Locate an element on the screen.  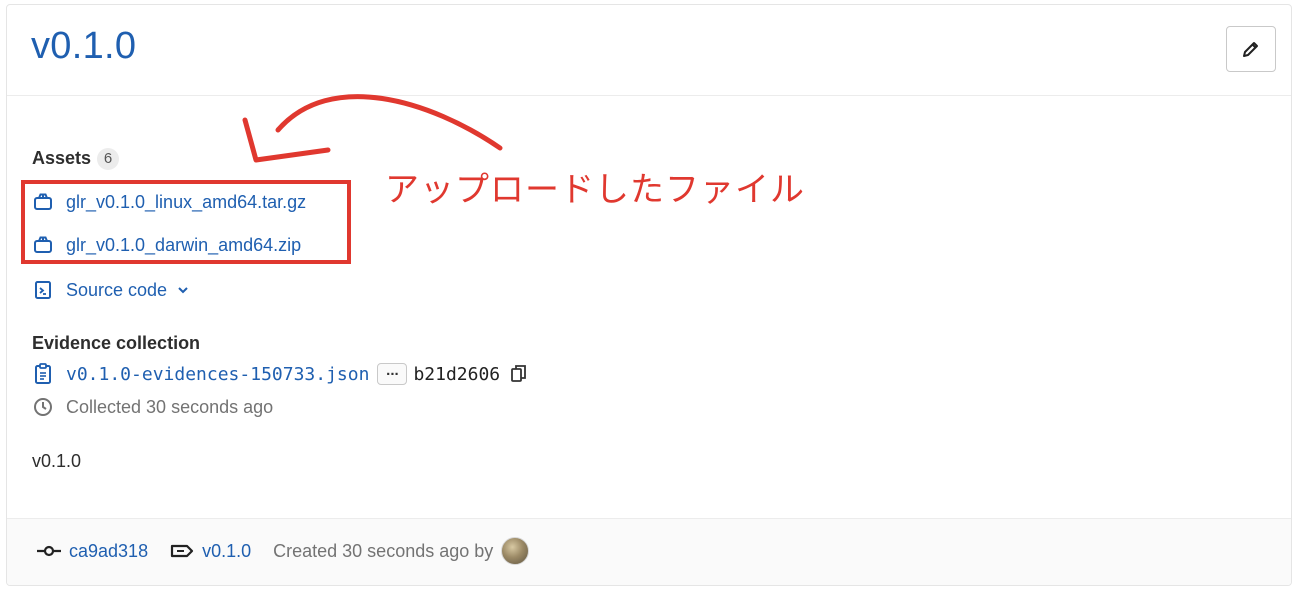
collected-row: Collected 30 seconds ago is located at coordinates (152, 407).